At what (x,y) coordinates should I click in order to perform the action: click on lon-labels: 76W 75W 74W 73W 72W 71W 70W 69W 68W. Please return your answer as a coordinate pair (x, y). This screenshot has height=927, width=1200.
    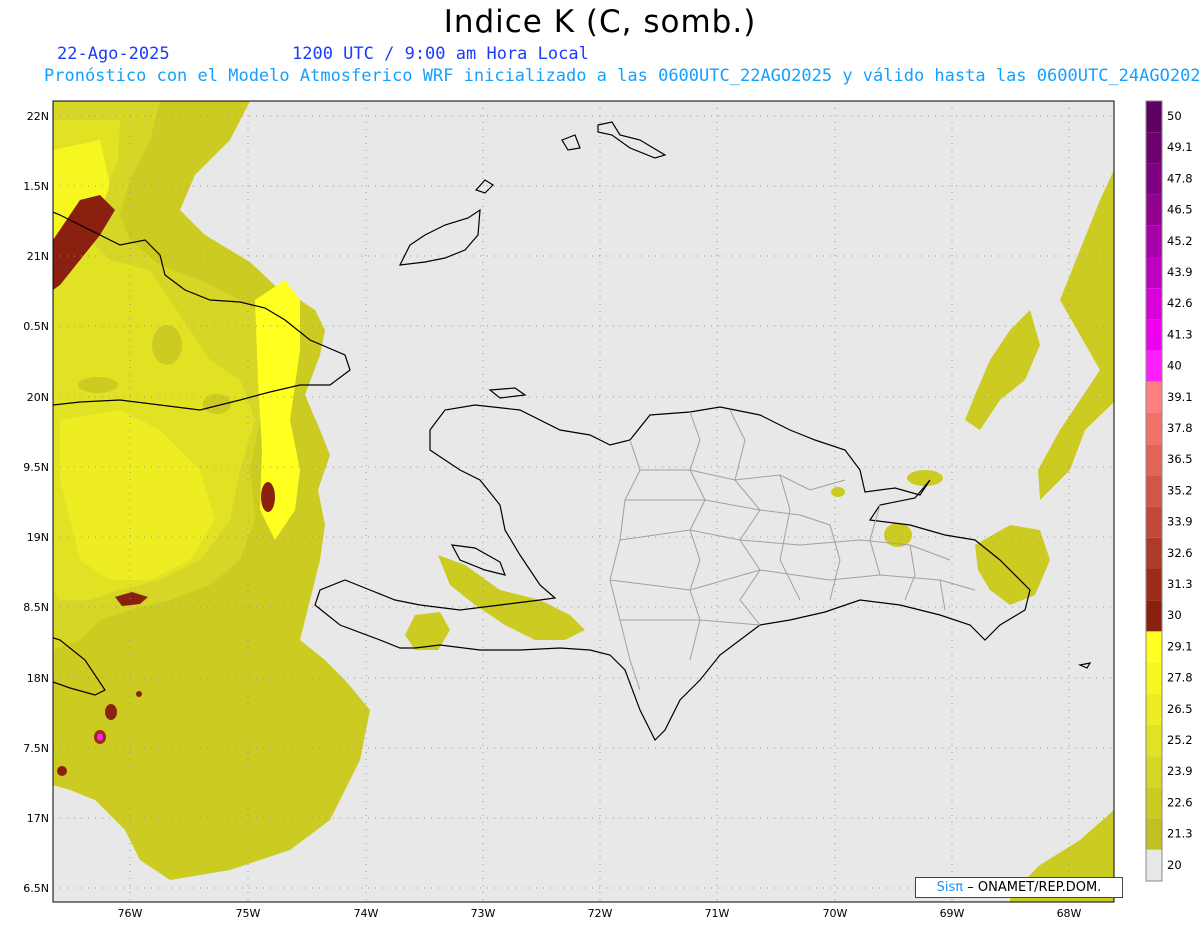
    Looking at the image, I should click on (600, 913).